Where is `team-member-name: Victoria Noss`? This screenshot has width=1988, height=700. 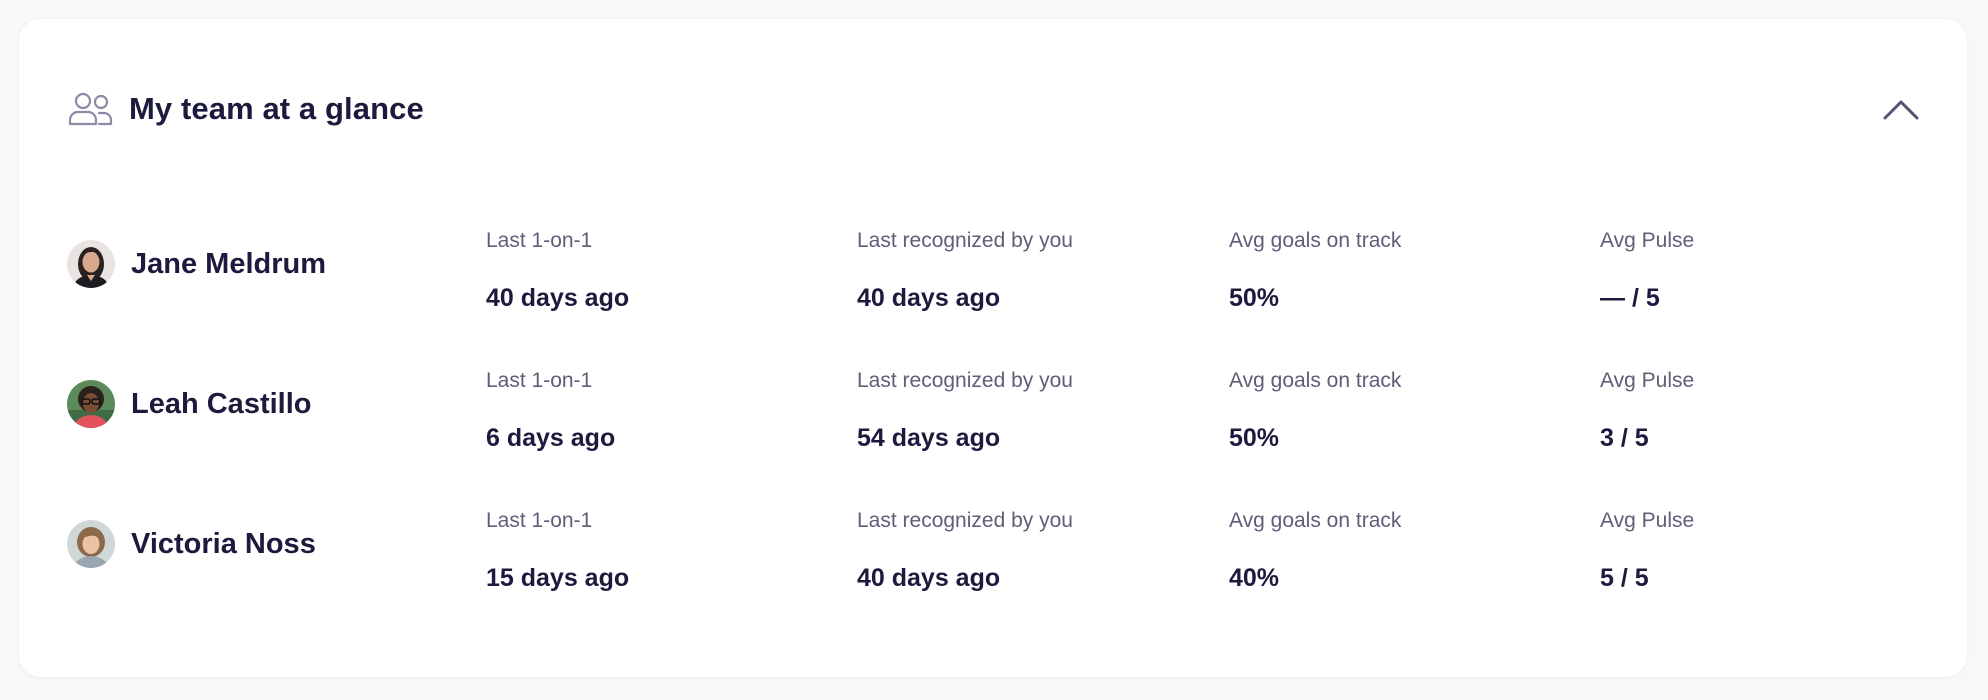
team-member-name: Victoria Noss is located at coordinates (223, 543).